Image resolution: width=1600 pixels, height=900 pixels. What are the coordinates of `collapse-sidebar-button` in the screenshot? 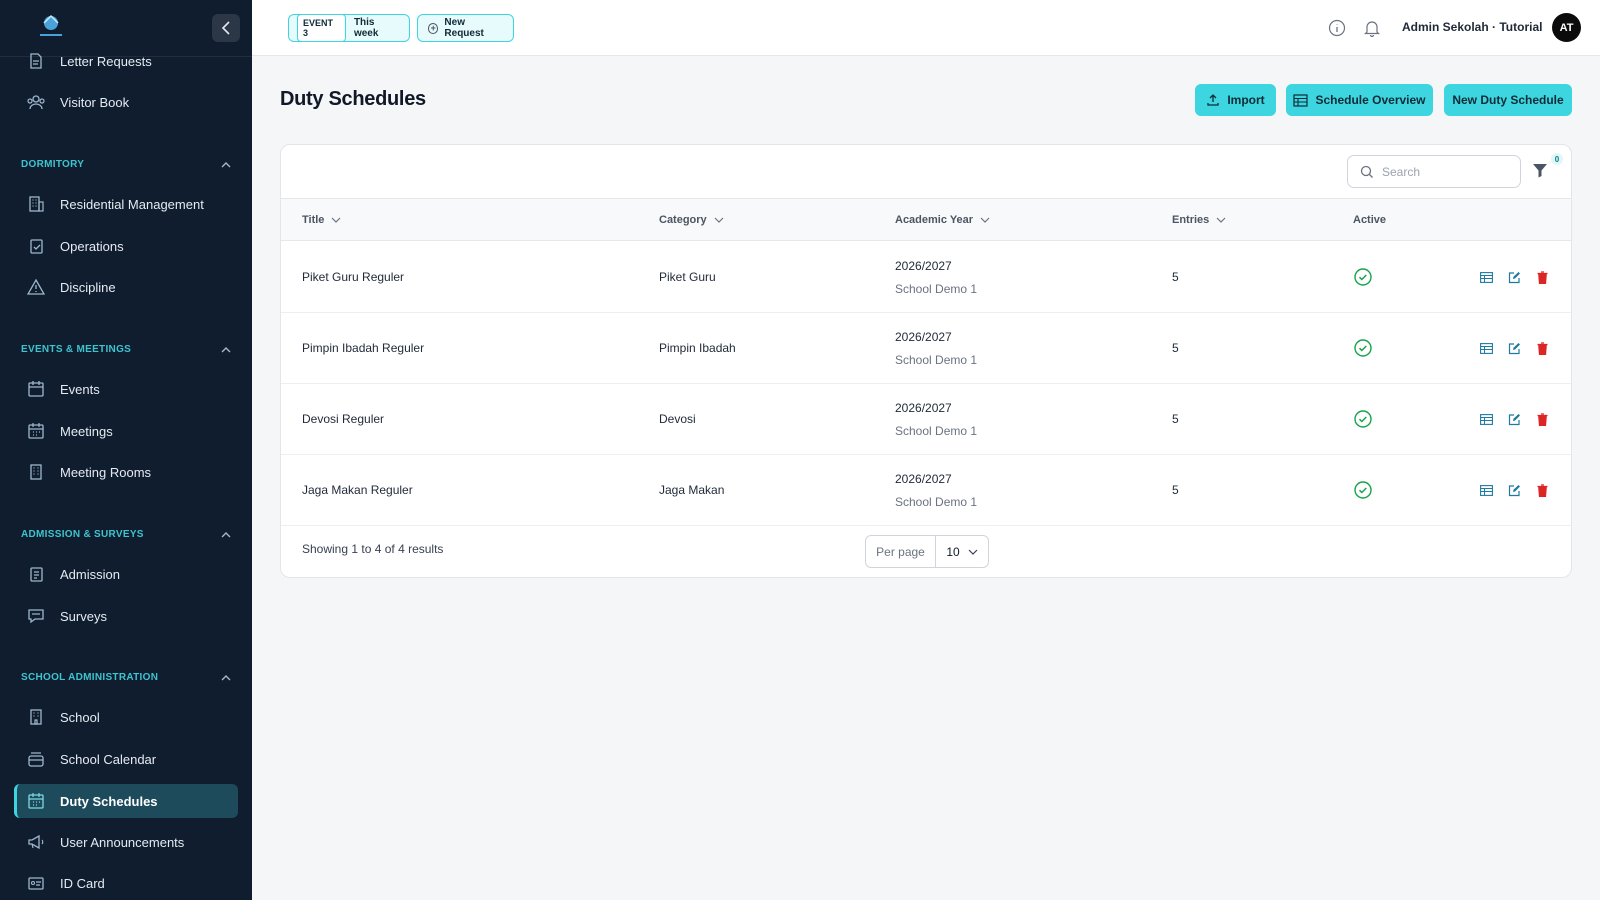 It's located at (226, 28).